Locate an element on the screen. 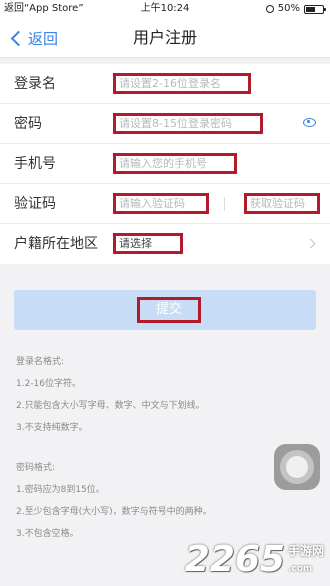 Image resolution: width=330 pixels, height=586 pixels. assistive-touch-button is located at coordinates (297, 467).